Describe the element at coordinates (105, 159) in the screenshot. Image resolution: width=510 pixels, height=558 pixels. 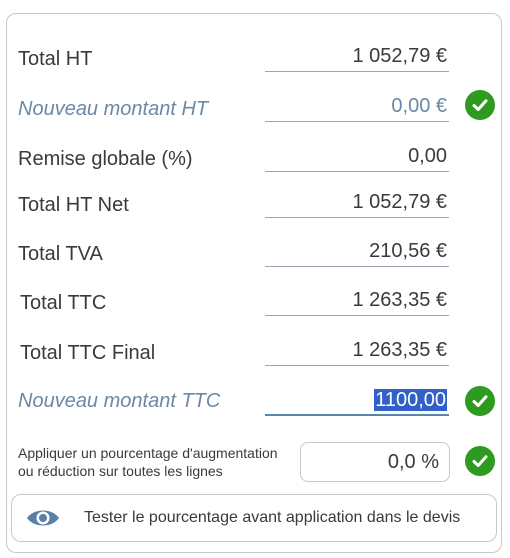
I see `remise-globale-label: Remise globale (%)` at that location.